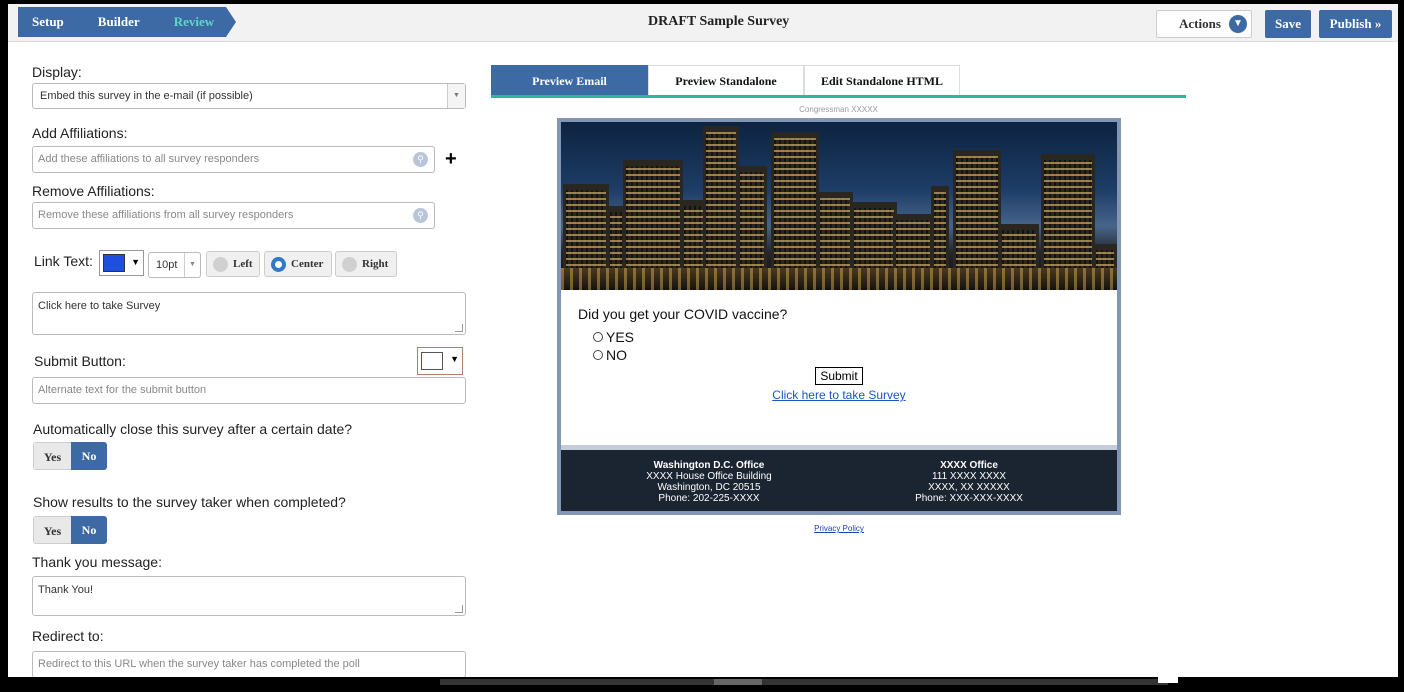 This screenshot has height=692, width=1404. Describe the element at coordinates (616, 355) in the screenshot. I see `option-no-label: NO` at that location.